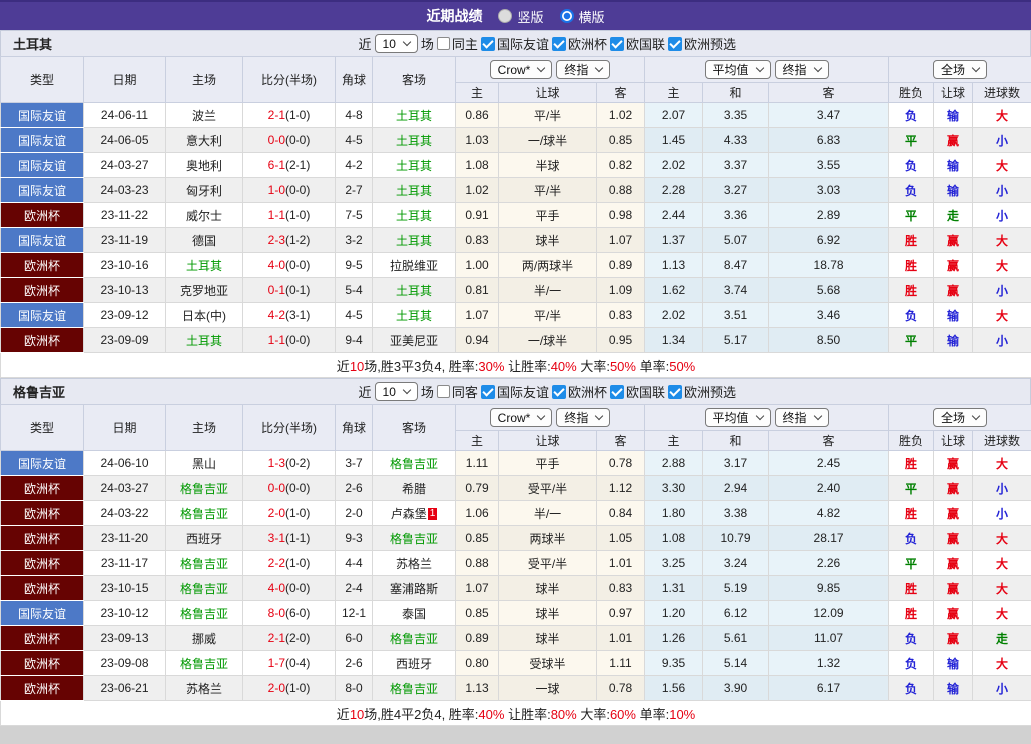  I want to click on average-odds-group: 平均值 终指, so click(767, 417).